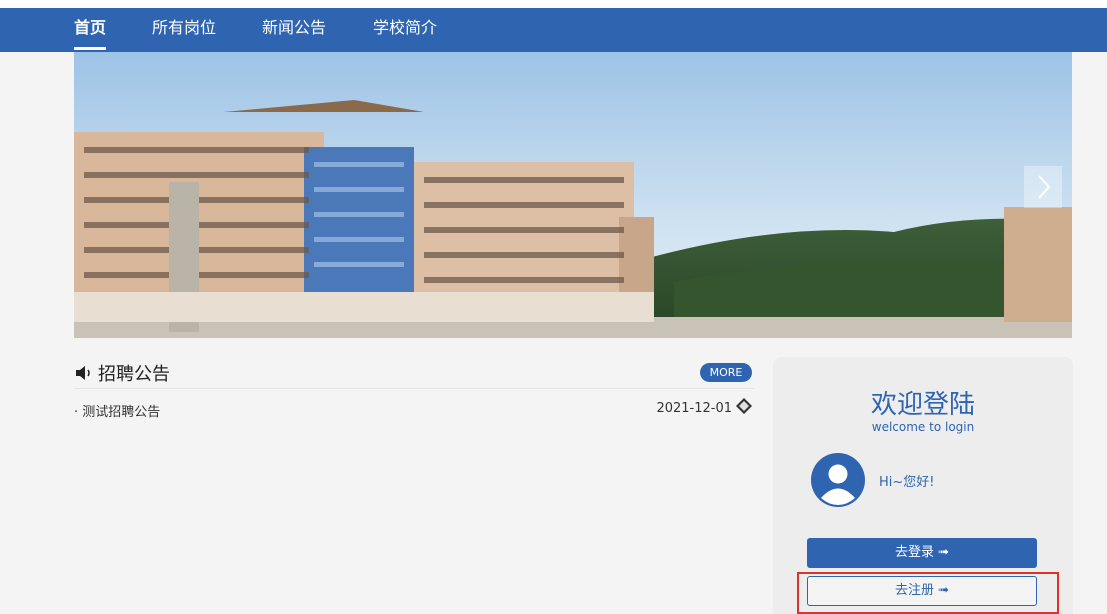 The width and height of the screenshot is (1107, 614). What do you see at coordinates (923, 427) in the screenshot?
I see `login-subtitle: welcome to login` at bounding box center [923, 427].